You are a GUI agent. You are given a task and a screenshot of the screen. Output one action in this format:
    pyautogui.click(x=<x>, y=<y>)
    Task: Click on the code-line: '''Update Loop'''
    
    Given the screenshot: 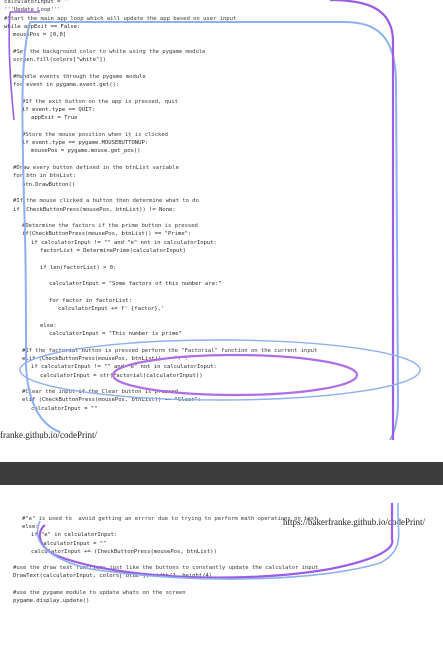 What is the action you would take?
    pyautogui.click(x=32, y=10)
    